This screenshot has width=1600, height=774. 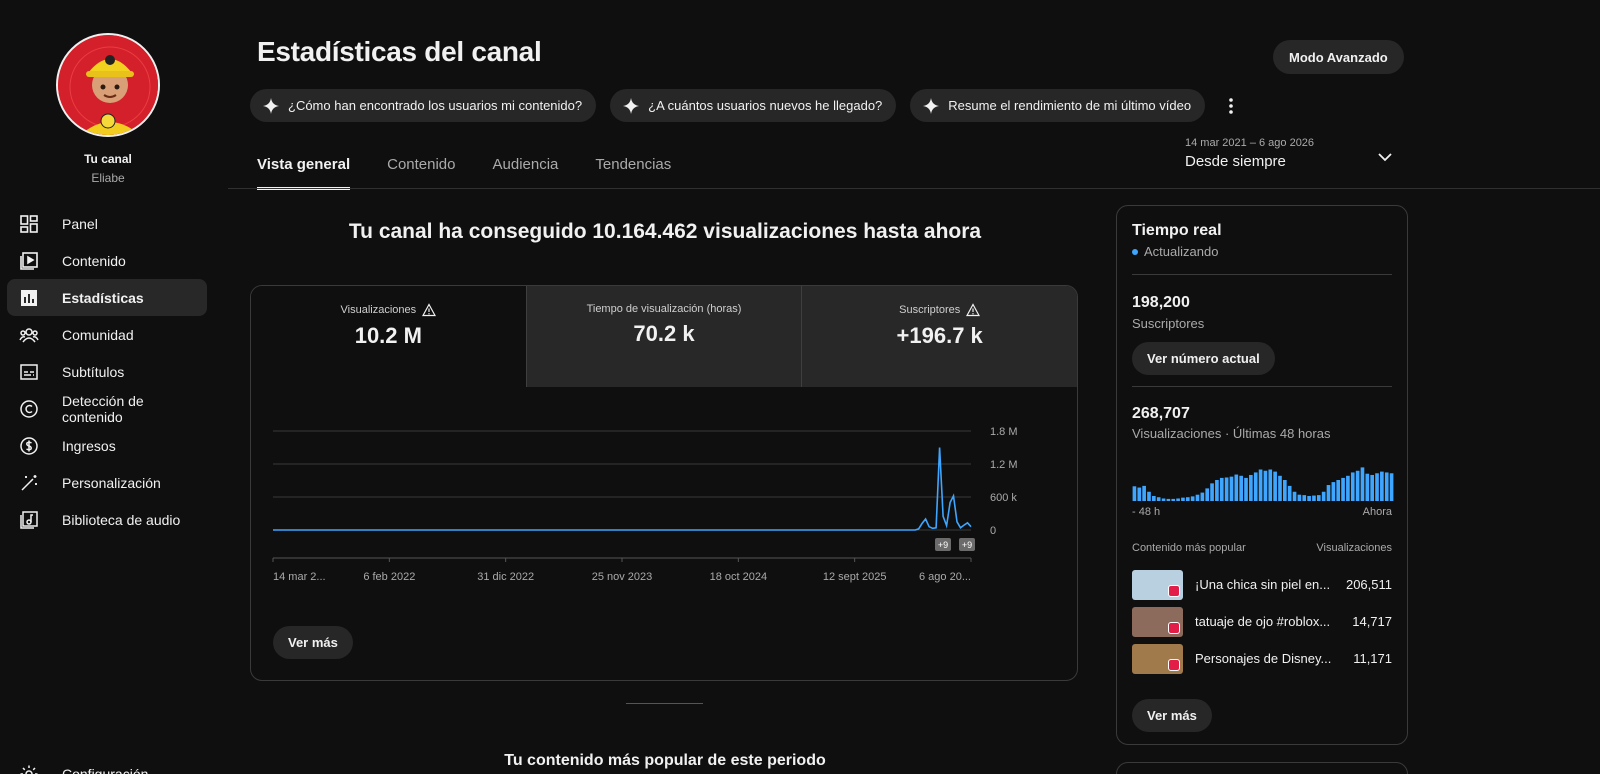 What do you see at coordinates (1385, 157) in the screenshot?
I see `chevron-down-icon` at bounding box center [1385, 157].